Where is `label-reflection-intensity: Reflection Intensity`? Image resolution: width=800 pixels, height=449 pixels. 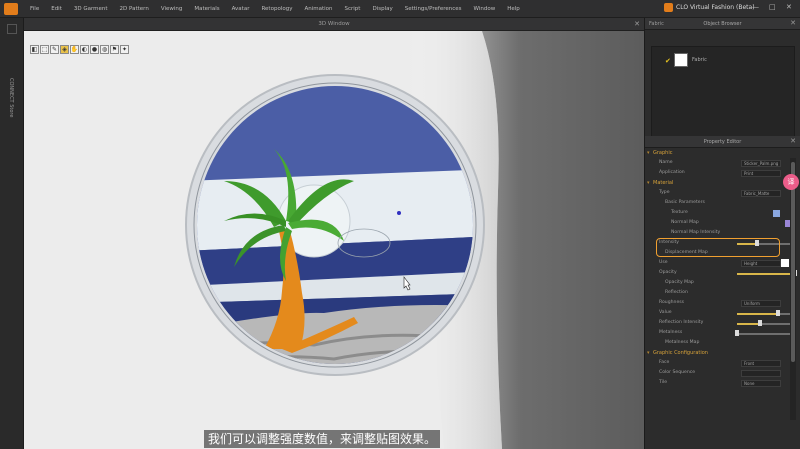
label-reflection-intensity: Reflection Intensity is located at coordinates (681, 322).